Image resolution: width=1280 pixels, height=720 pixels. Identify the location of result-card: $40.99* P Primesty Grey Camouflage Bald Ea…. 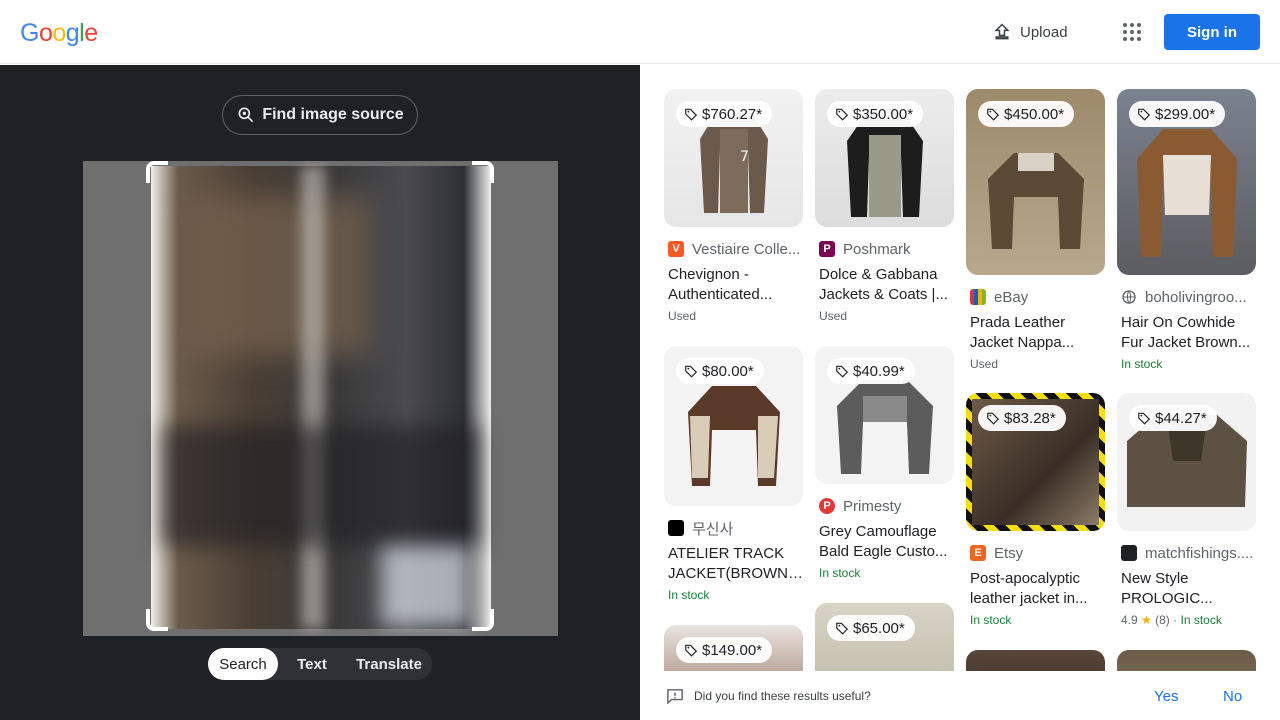
(884, 463).